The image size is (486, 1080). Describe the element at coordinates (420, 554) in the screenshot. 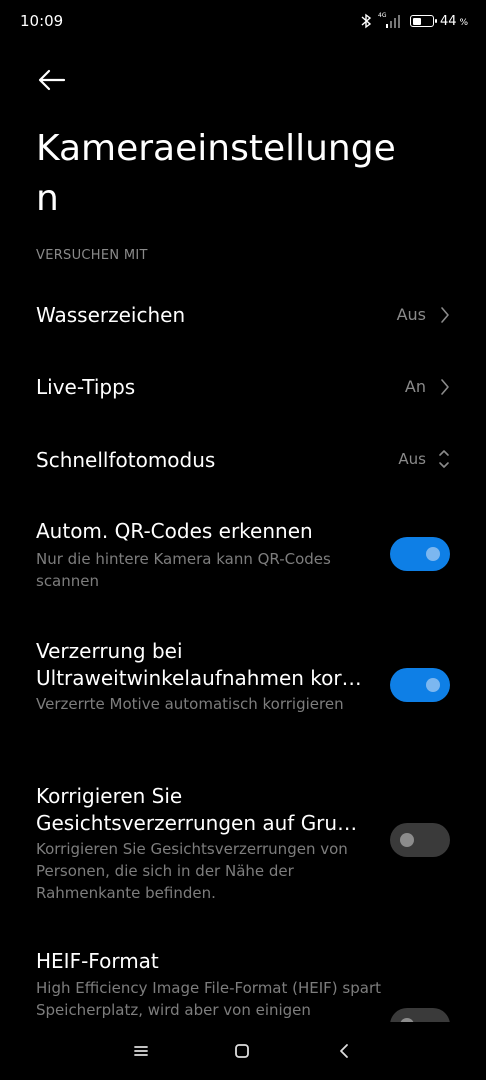

I see `qr-code-toggle` at that location.